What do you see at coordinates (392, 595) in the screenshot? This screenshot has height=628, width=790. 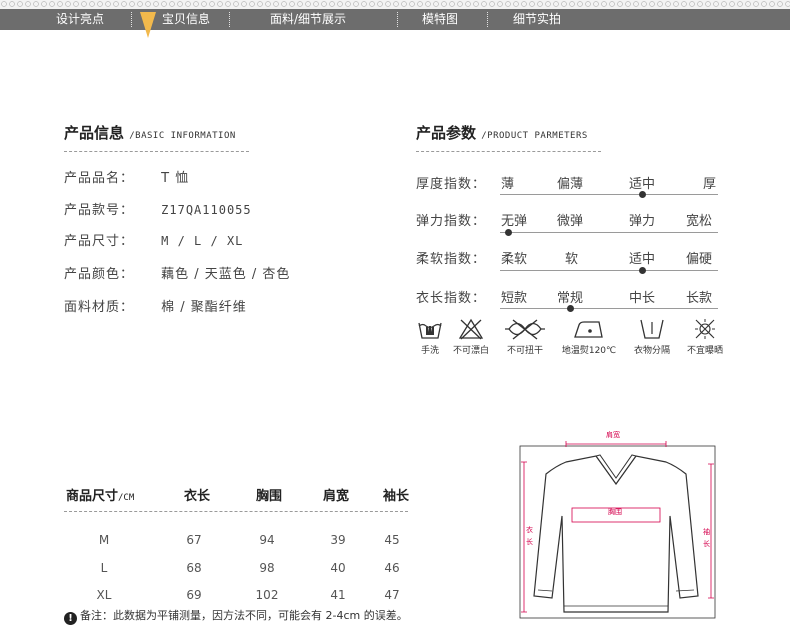 I see `size-cell: 47` at bounding box center [392, 595].